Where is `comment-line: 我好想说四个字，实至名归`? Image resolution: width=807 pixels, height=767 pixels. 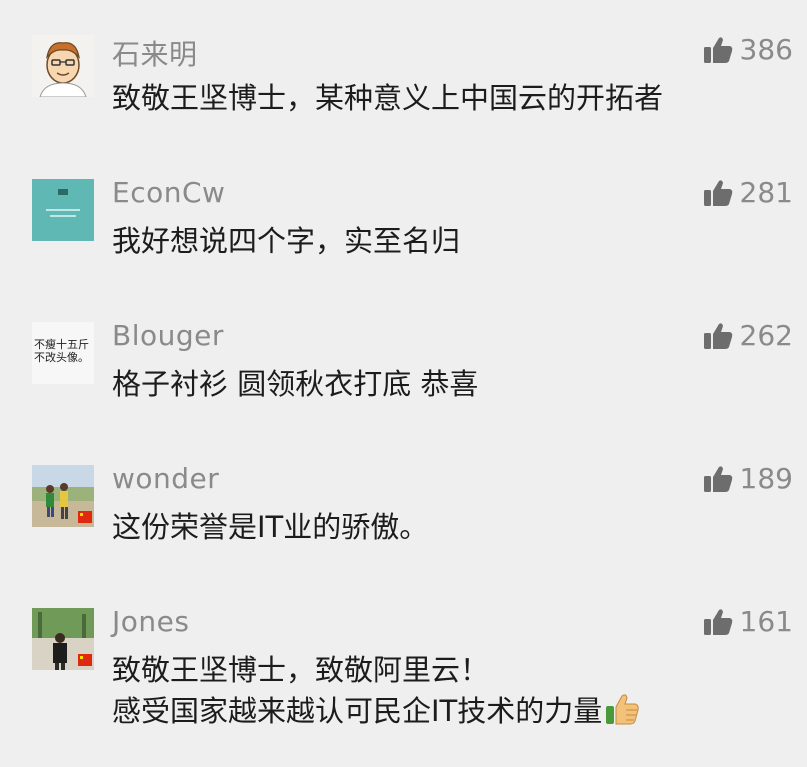
comment-line: 我好想说四个字，实至名归 is located at coordinates (286, 241).